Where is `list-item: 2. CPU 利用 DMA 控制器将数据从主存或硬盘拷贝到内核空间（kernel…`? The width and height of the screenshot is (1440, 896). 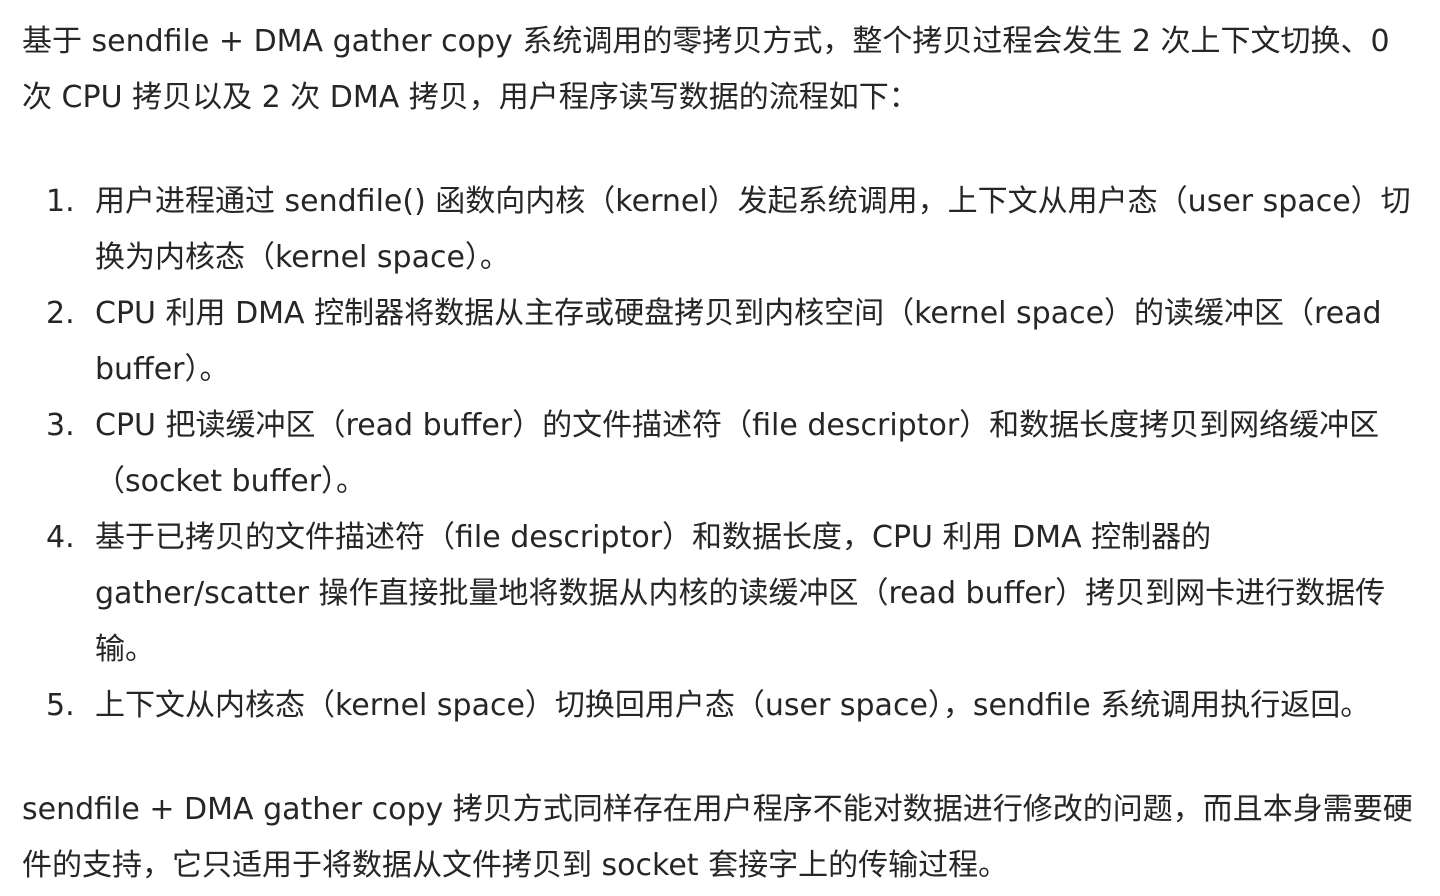
list-item: 2. CPU 利用 DMA 控制器将数据从主存或硬盘拷贝到内核空间（kernel… is located at coordinates (723, 342).